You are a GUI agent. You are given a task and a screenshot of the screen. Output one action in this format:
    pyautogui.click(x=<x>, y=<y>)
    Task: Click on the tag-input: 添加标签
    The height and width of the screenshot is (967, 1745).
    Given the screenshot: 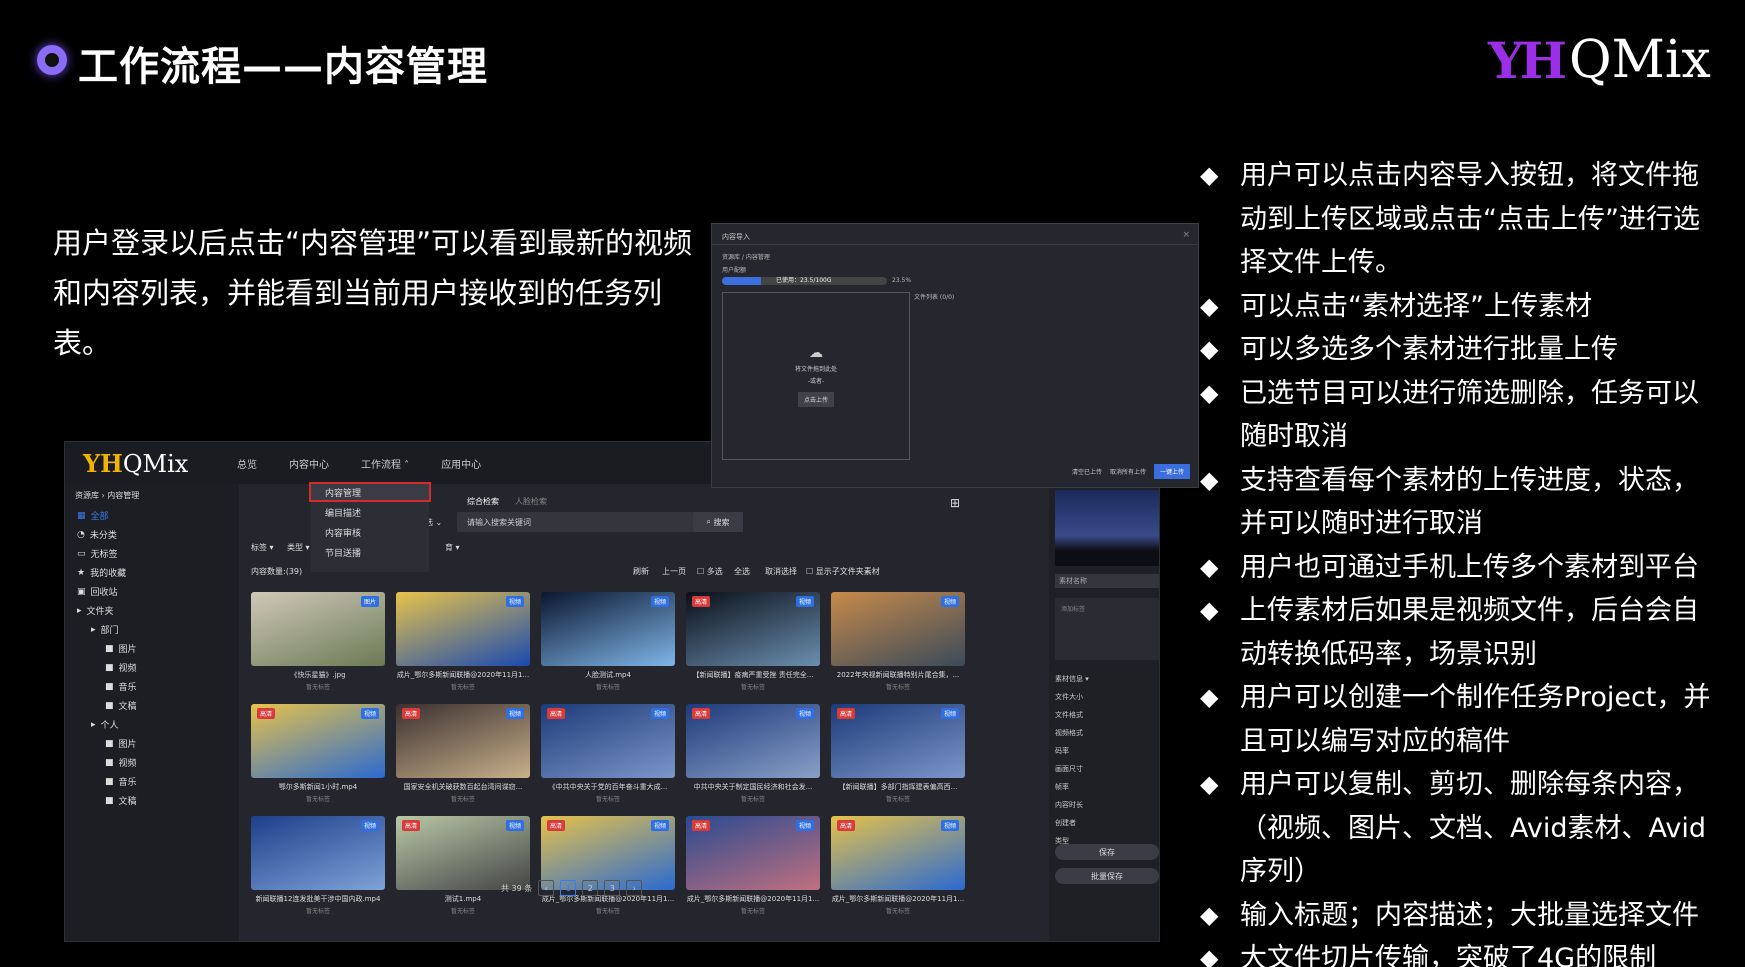 What is the action you would take?
    pyautogui.click(x=1107, y=629)
    